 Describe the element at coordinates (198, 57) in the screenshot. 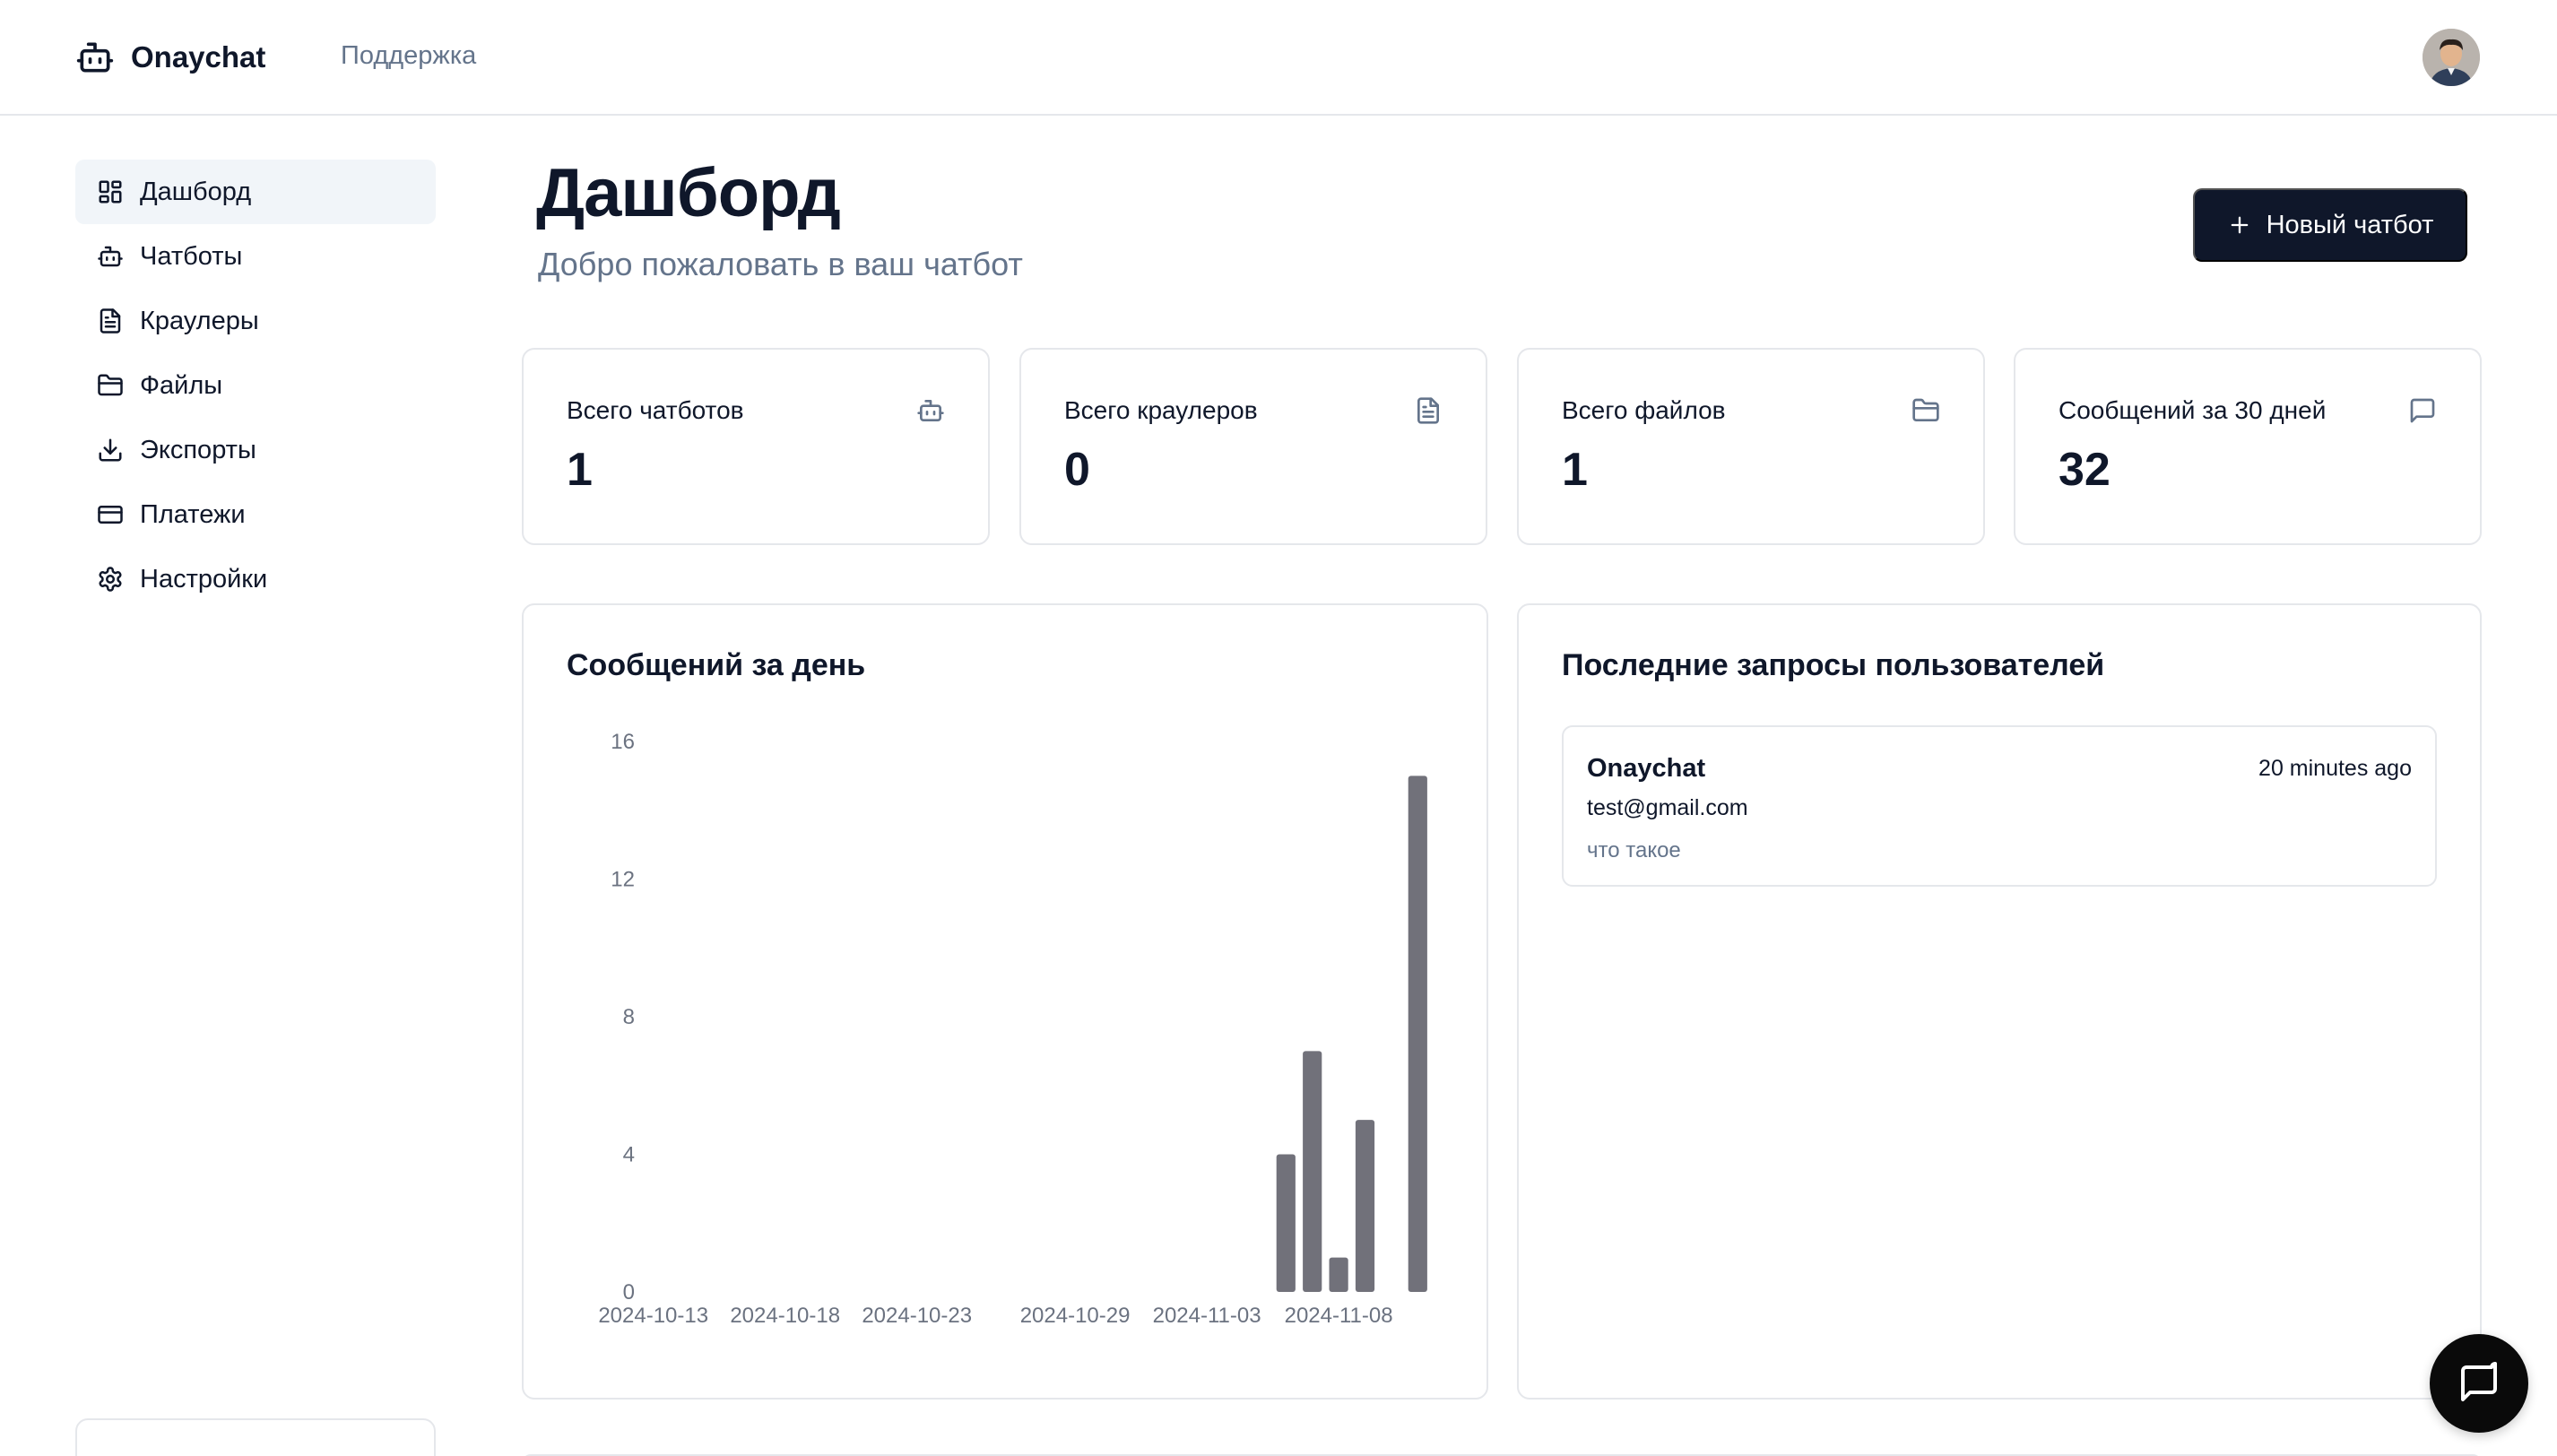

I see `brand-name: Onaychat` at that location.